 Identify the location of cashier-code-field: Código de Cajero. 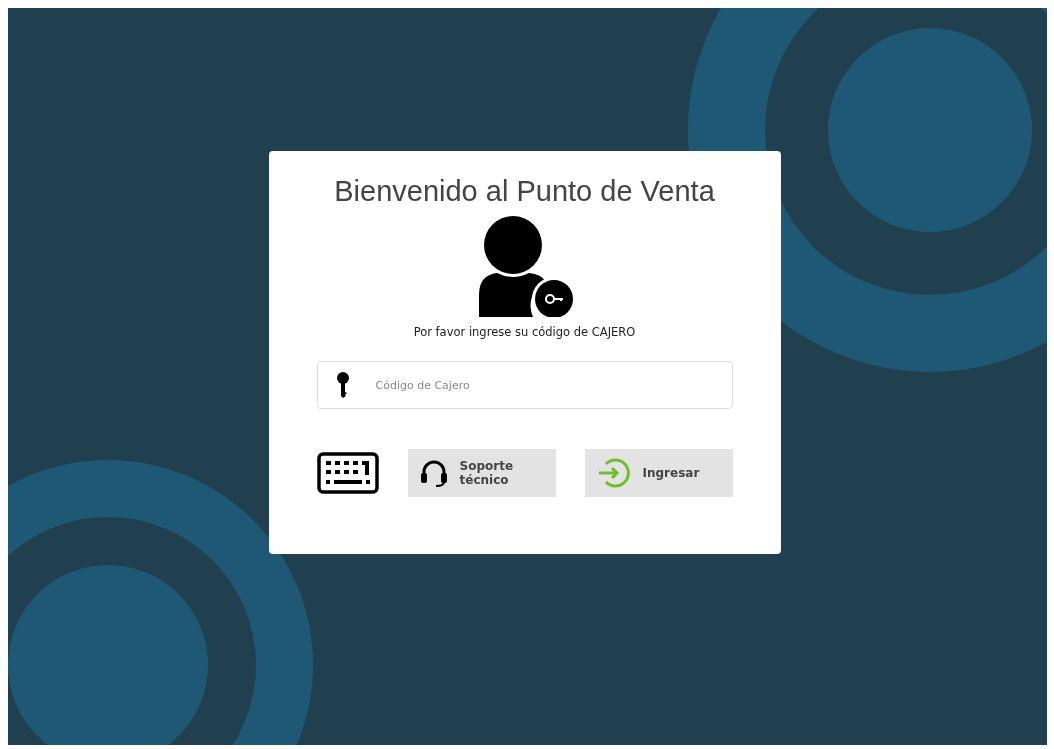
(524, 385).